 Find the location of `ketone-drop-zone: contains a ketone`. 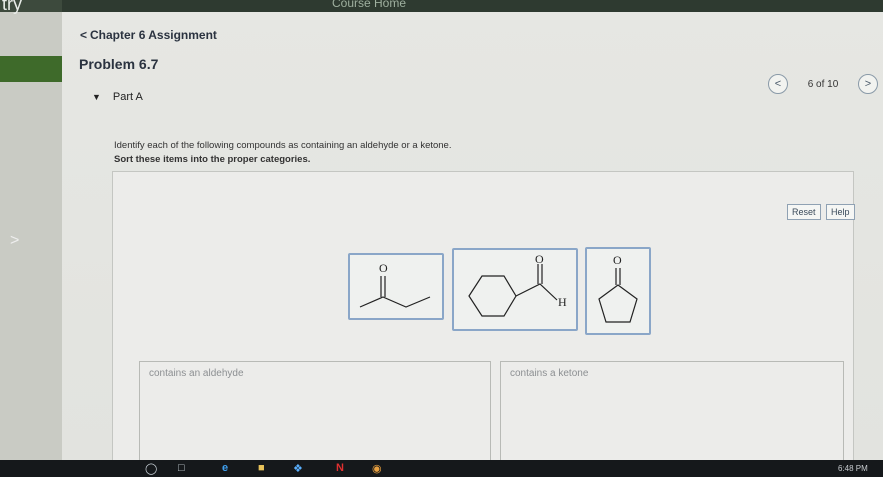

ketone-drop-zone: contains a ketone is located at coordinates (672, 411).